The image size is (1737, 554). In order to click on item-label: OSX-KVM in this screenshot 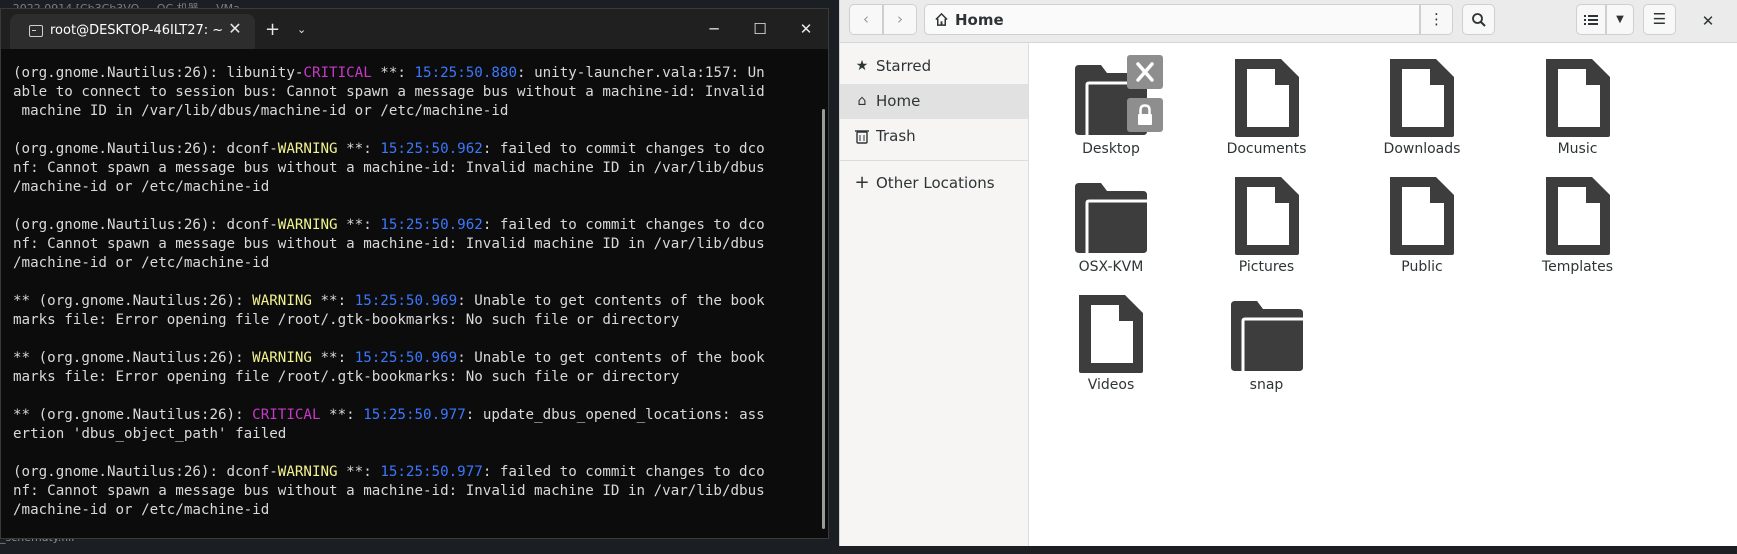, I will do `click(1111, 267)`.